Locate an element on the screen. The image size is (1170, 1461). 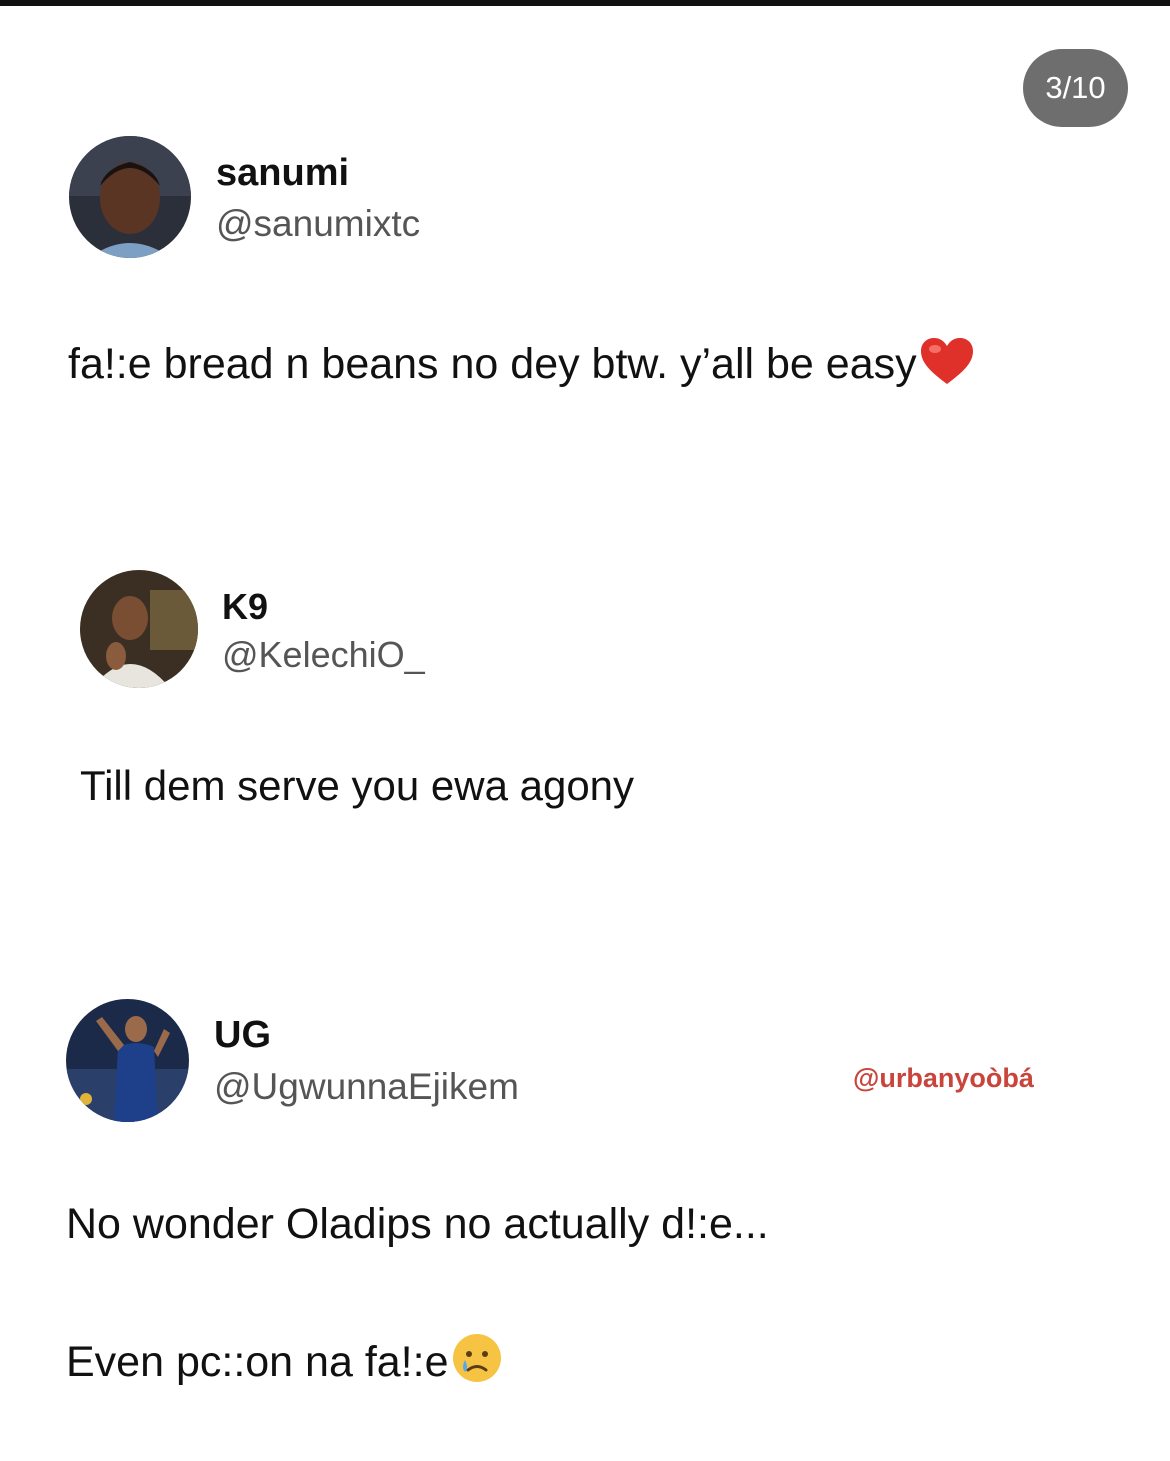
display-name: sanumi is located at coordinates (283, 173).